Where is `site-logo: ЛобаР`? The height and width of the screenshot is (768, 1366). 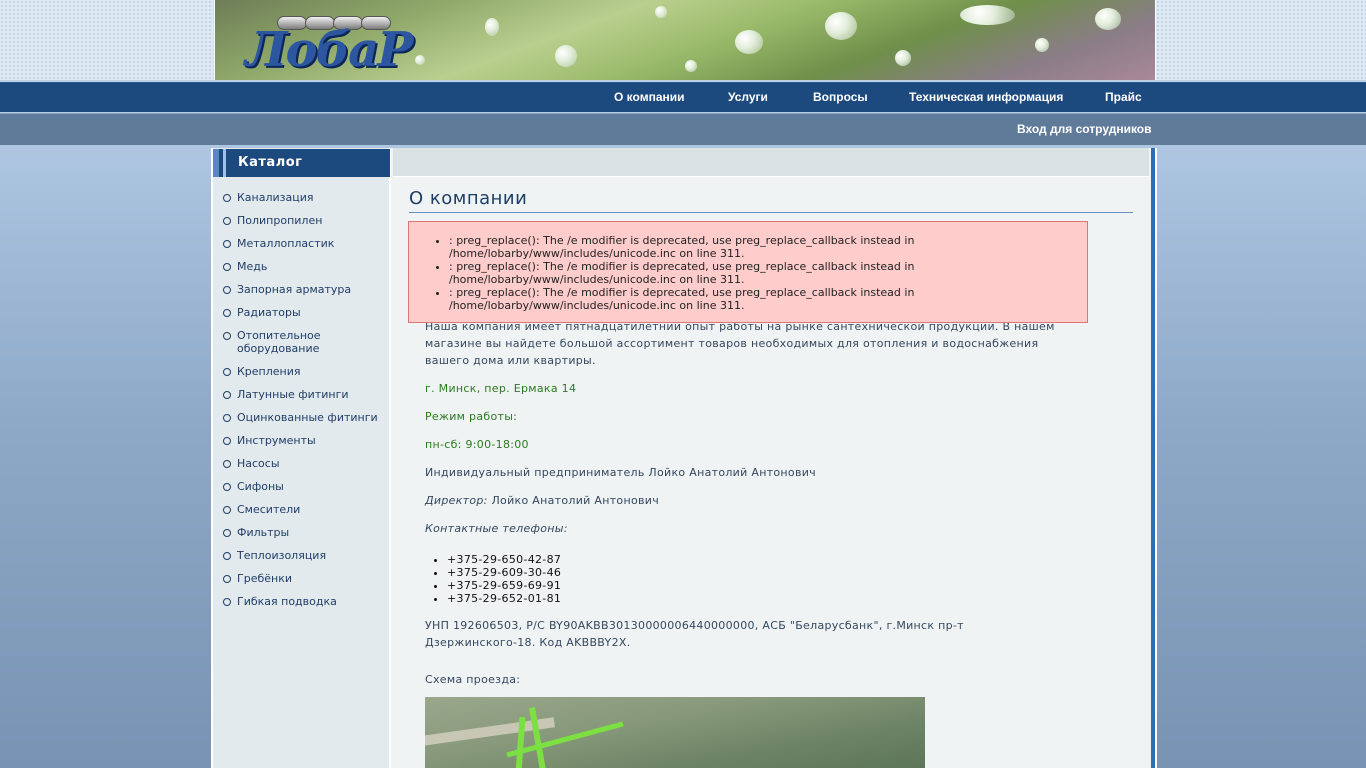
site-logo: ЛобаР is located at coordinates (320, 43).